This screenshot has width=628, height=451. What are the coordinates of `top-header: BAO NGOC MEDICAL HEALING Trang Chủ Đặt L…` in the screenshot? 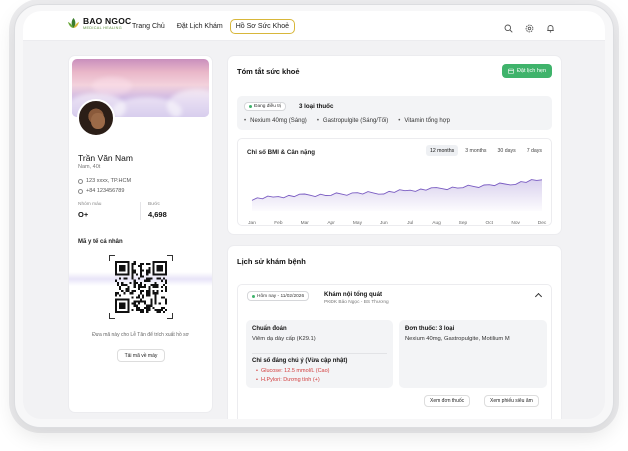 It's located at (314, 26).